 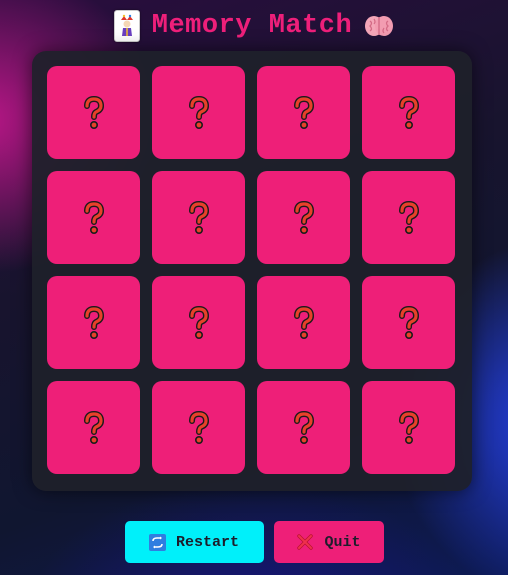 What do you see at coordinates (157, 542) in the screenshot?
I see `restart-icon` at bounding box center [157, 542].